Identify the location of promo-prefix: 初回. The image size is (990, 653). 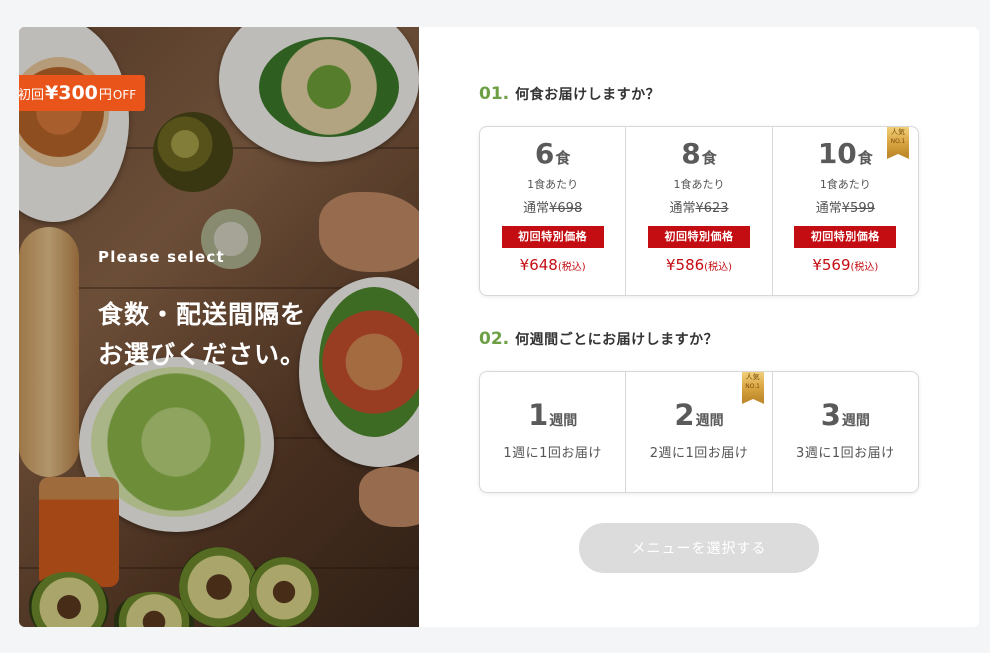
(32, 95).